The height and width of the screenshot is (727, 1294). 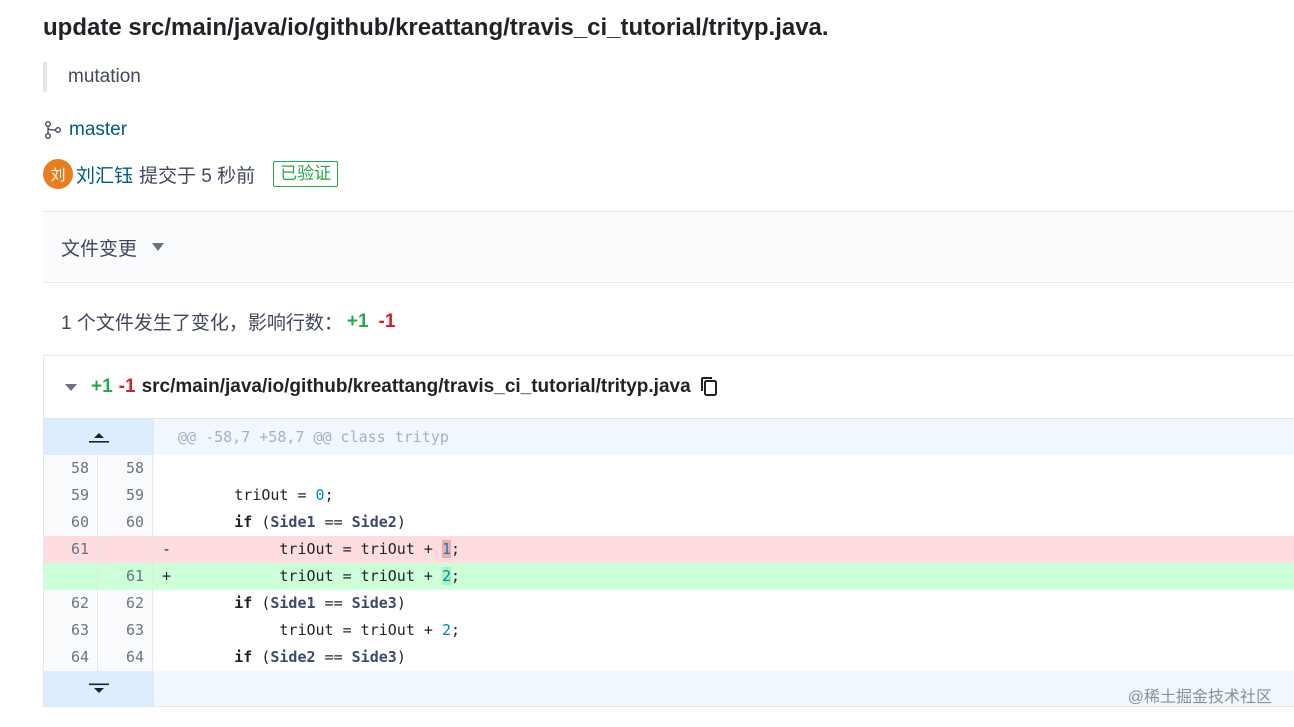 I want to click on code-token: triOut =, so click(x=239, y=495).